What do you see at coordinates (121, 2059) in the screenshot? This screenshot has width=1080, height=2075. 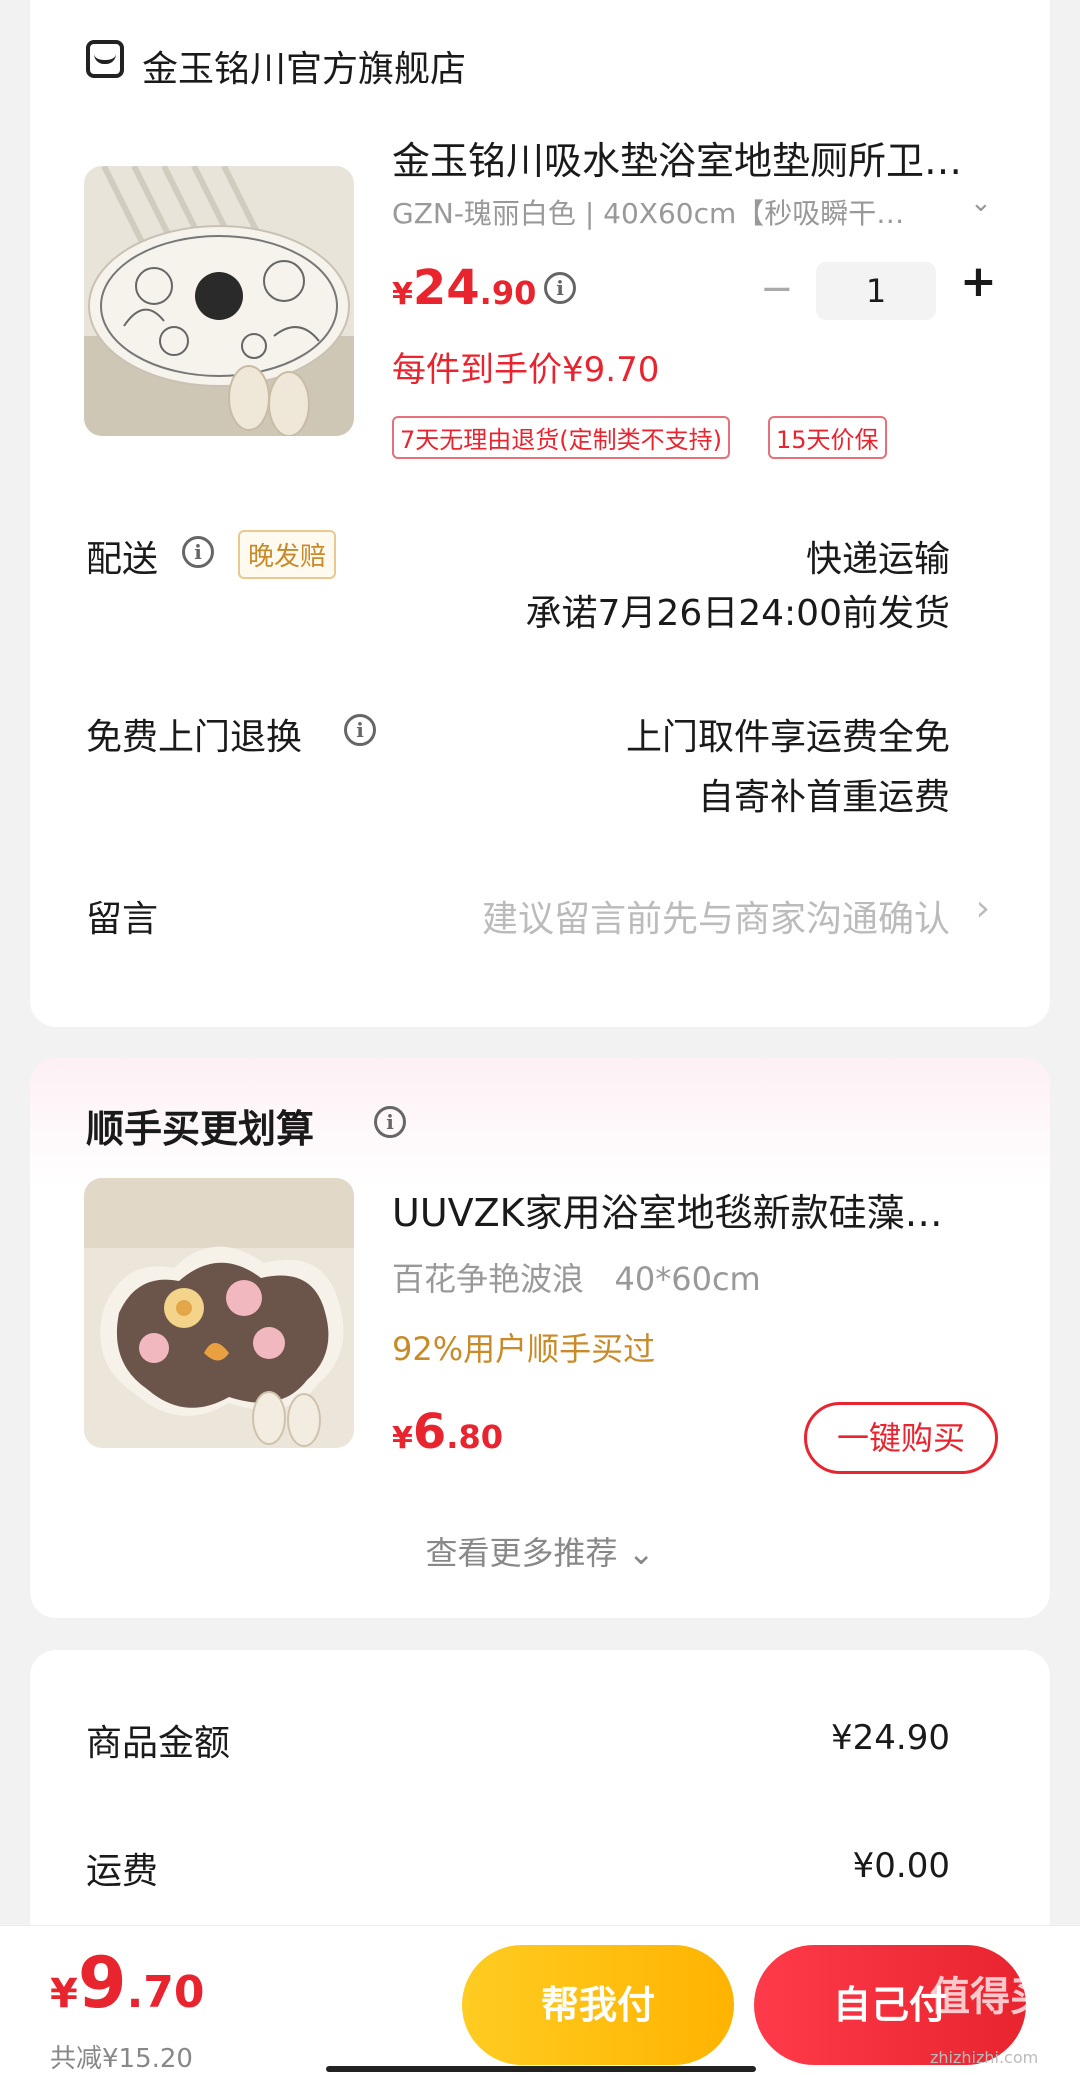 I see `saved-amount: 共减¥15.20` at bounding box center [121, 2059].